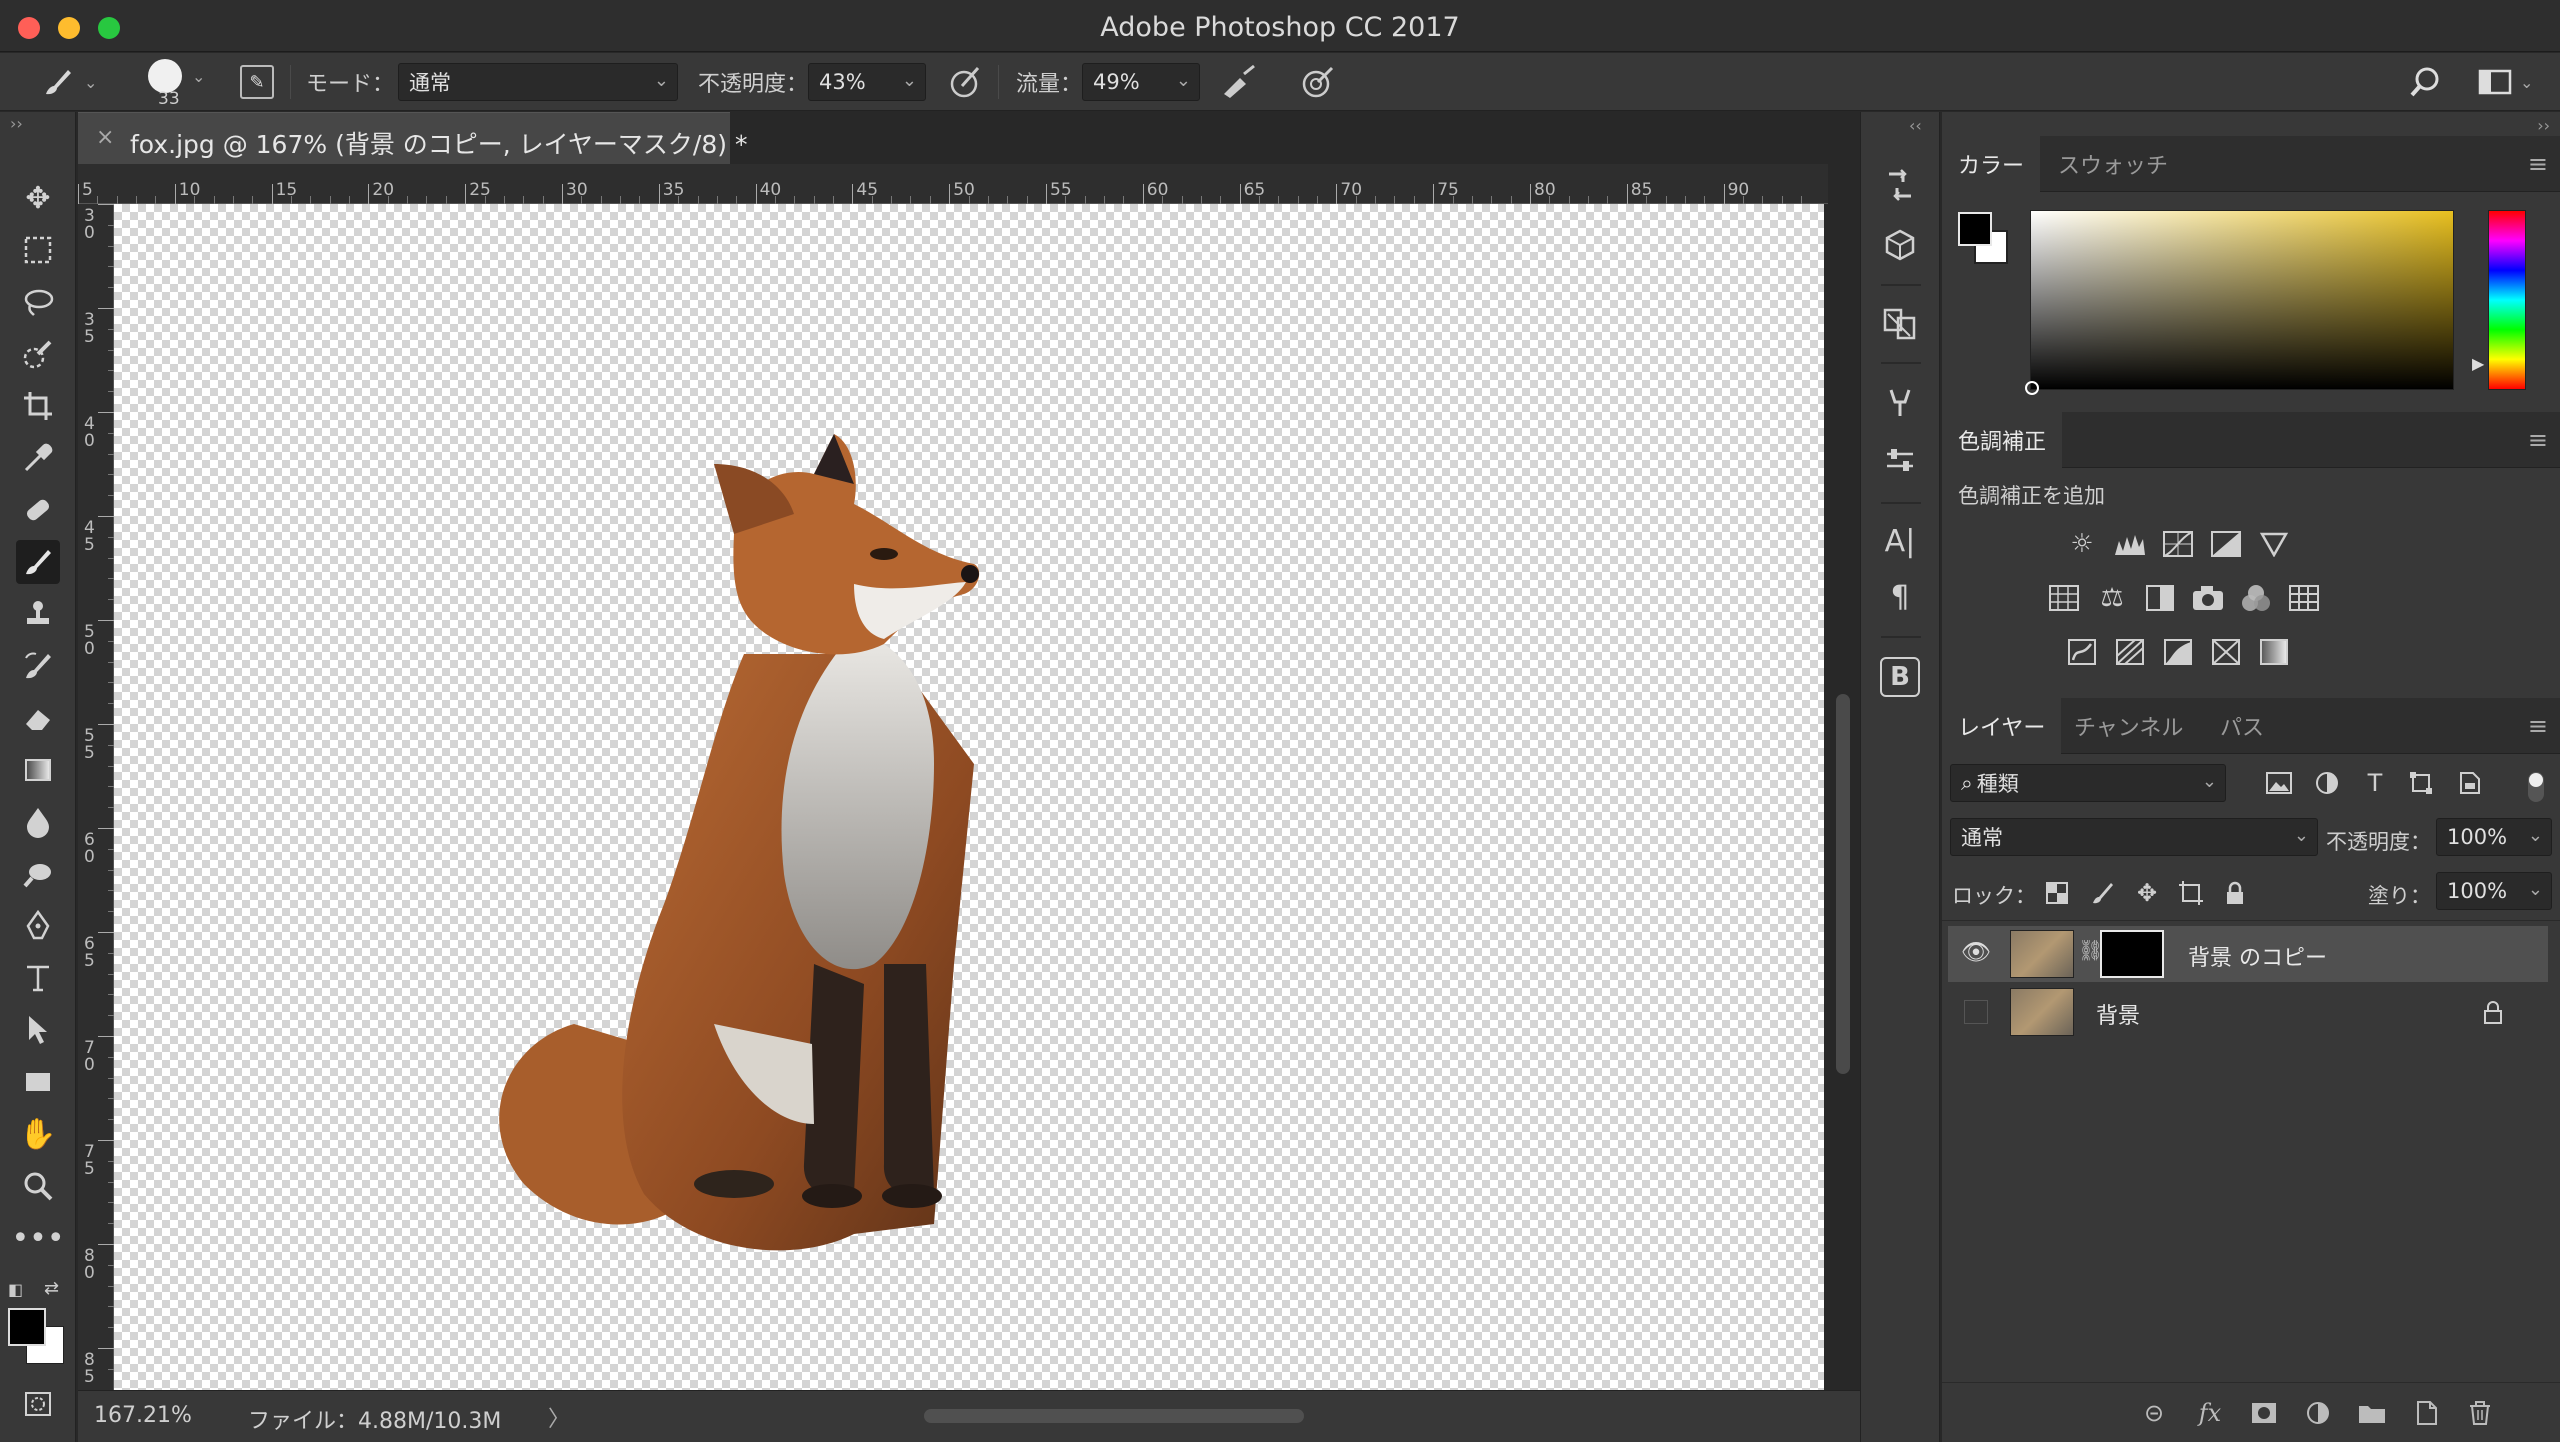  What do you see at coordinates (38, 718) in the screenshot?
I see `eraser-tool` at bounding box center [38, 718].